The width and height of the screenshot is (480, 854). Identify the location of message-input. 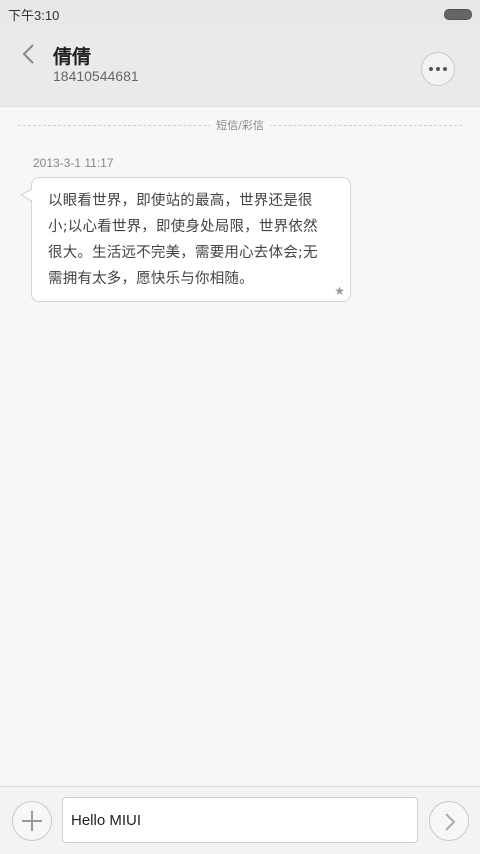
(240, 820).